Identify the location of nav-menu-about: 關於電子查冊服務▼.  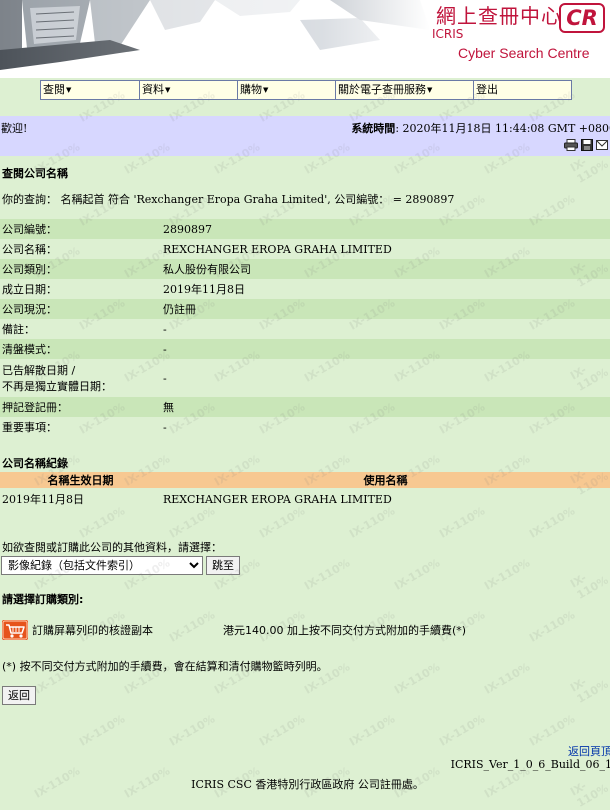
(405, 90).